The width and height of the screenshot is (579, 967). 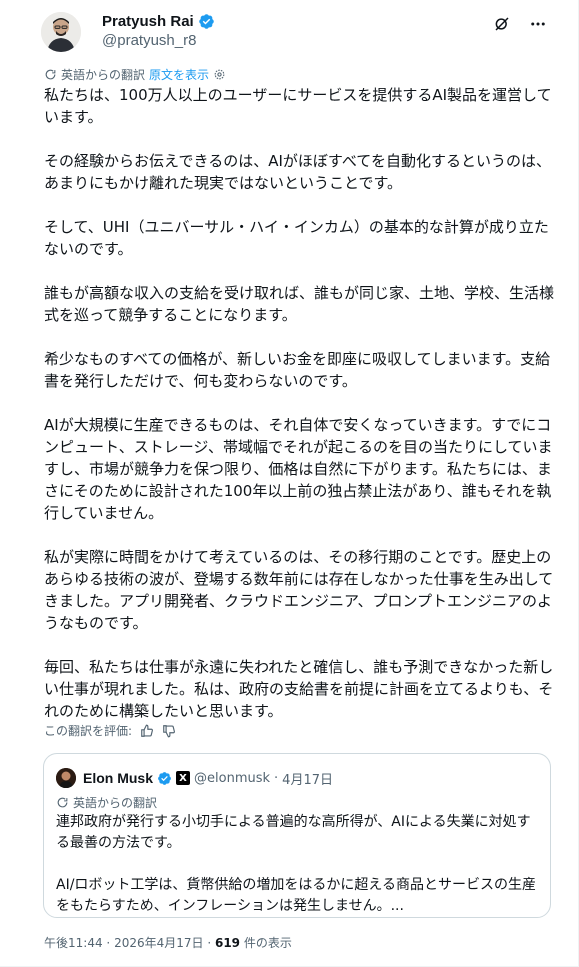 What do you see at coordinates (147, 731) in the screenshot?
I see `thumbs-up-icon` at bounding box center [147, 731].